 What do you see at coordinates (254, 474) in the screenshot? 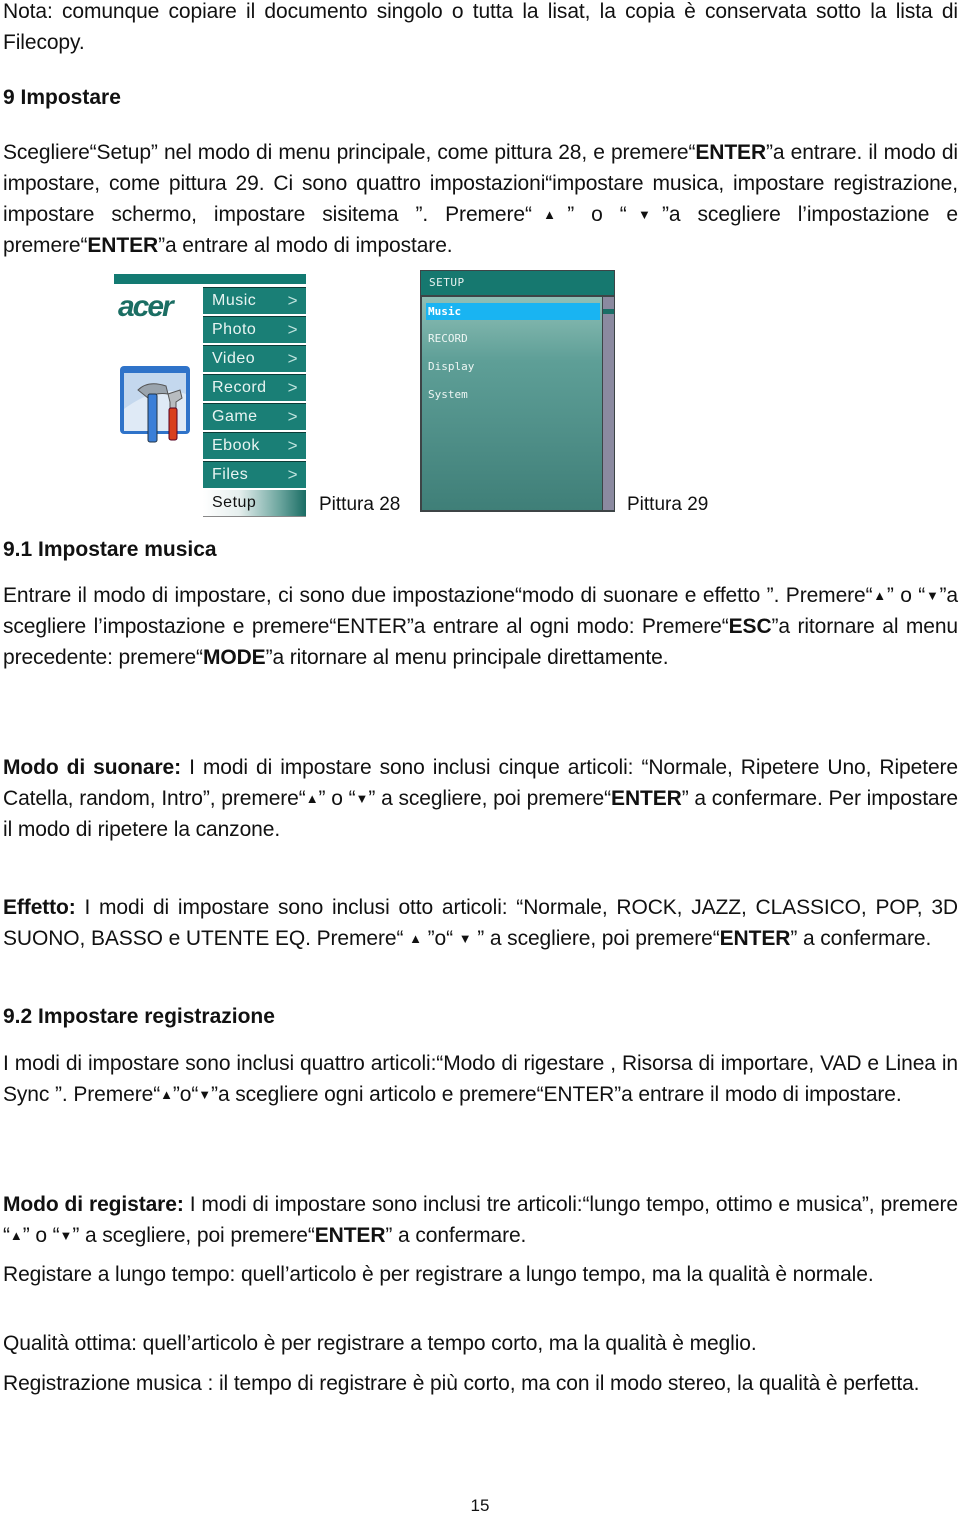
I see `menu-item-files: Files >` at bounding box center [254, 474].